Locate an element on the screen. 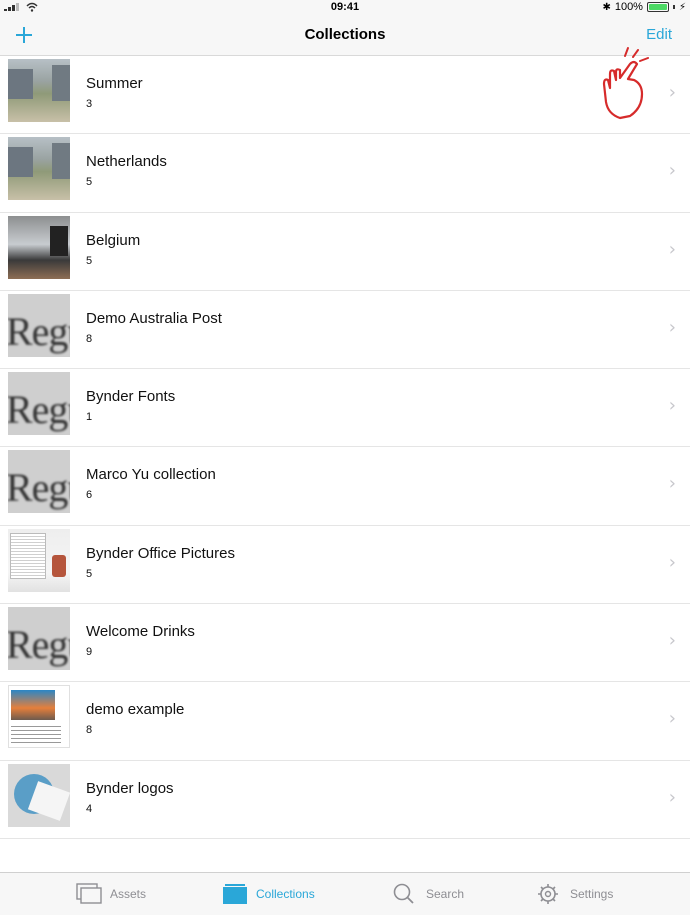  collection-row: Regu Demo Australia Post 8 › is located at coordinates (345, 330).